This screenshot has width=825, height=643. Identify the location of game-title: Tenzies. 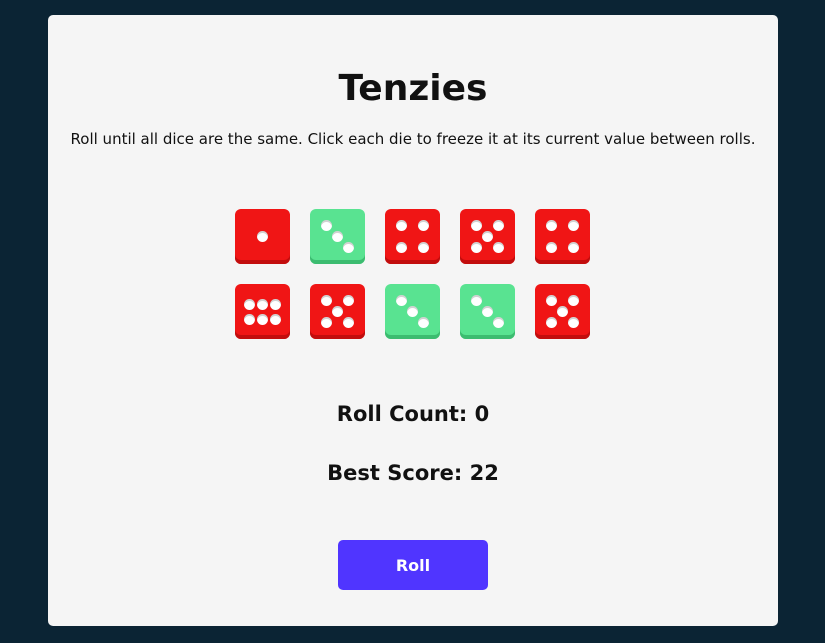
(413, 88).